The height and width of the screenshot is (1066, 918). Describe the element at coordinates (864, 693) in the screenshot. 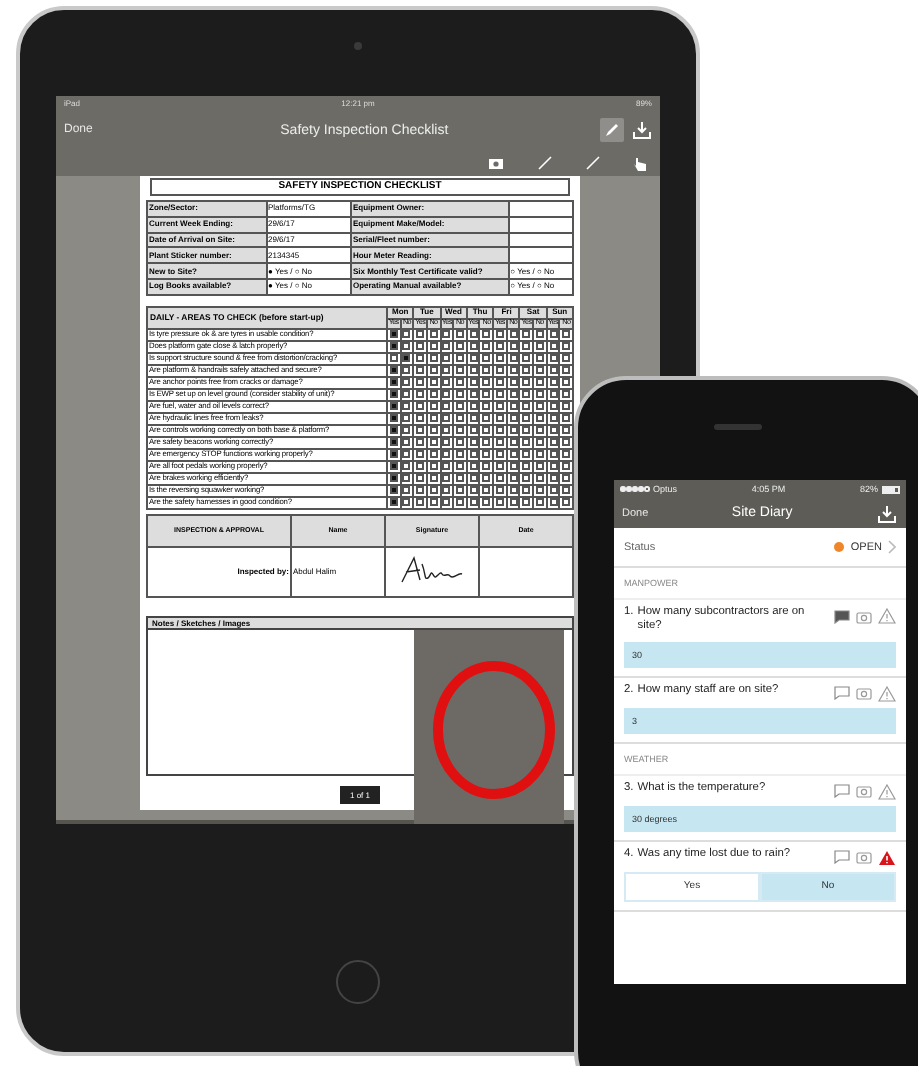

I see `camera-icon` at that location.